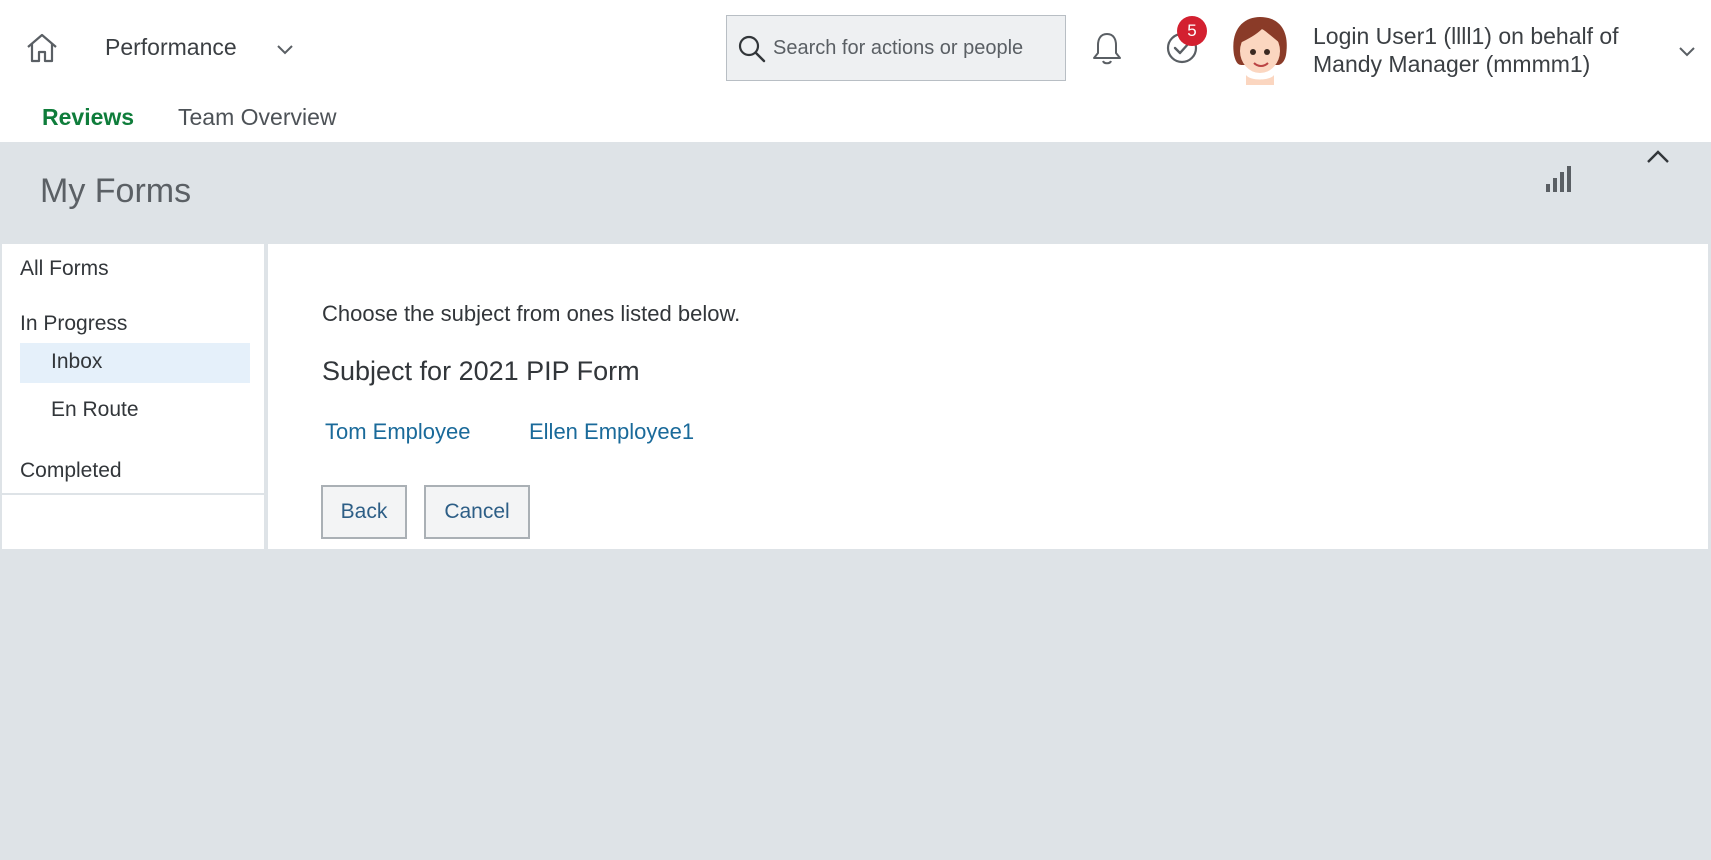 The image size is (1711, 860). I want to click on search-icon, so click(752, 49).